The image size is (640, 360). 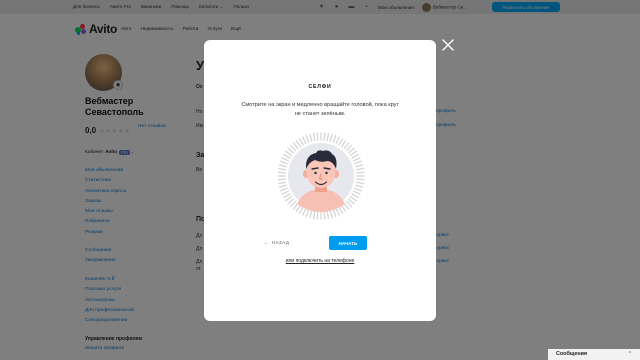 I want to click on arrow-left-icon: ←, so click(x=266, y=242).